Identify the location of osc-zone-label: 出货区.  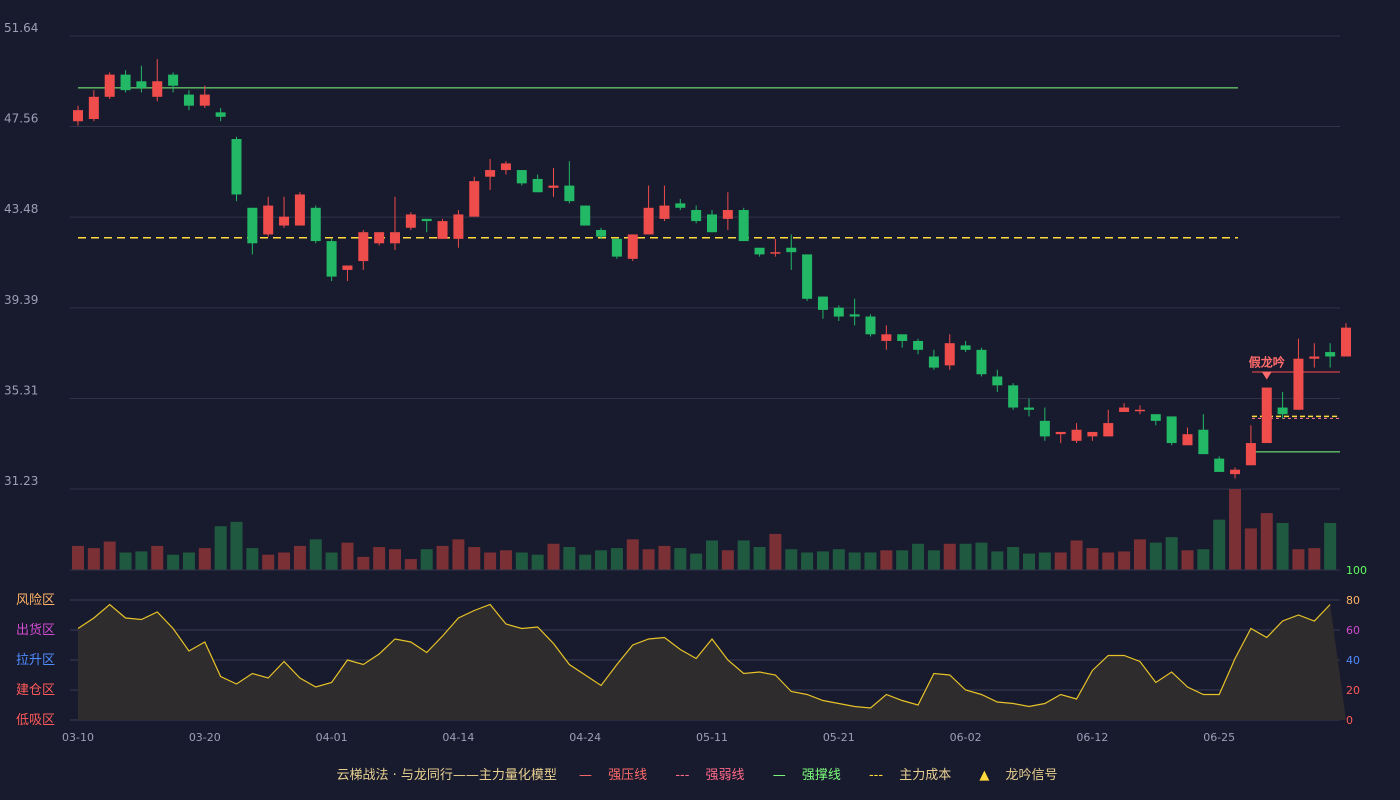
(35, 630).